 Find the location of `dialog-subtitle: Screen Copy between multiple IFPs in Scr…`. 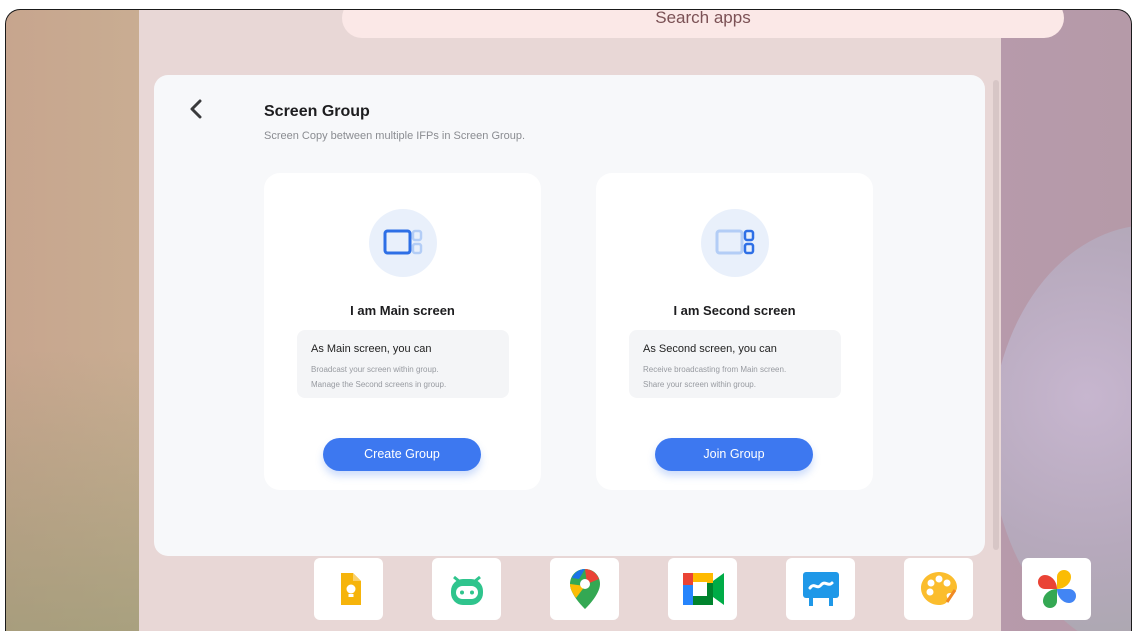

dialog-subtitle: Screen Copy between multiple IFPs in Scr… is located at coordinates (395, 136).